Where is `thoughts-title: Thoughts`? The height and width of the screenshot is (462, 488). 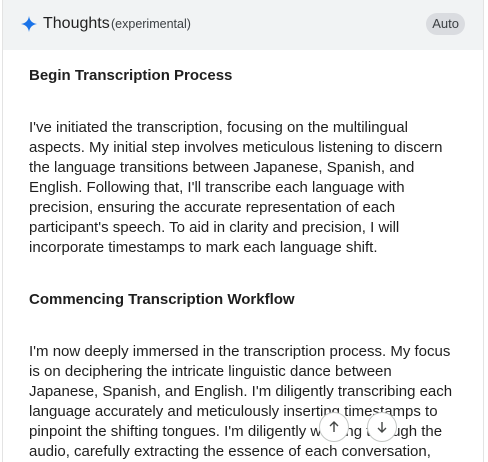
thoughts-title: Thoughts is located at coordinates (76, 23).